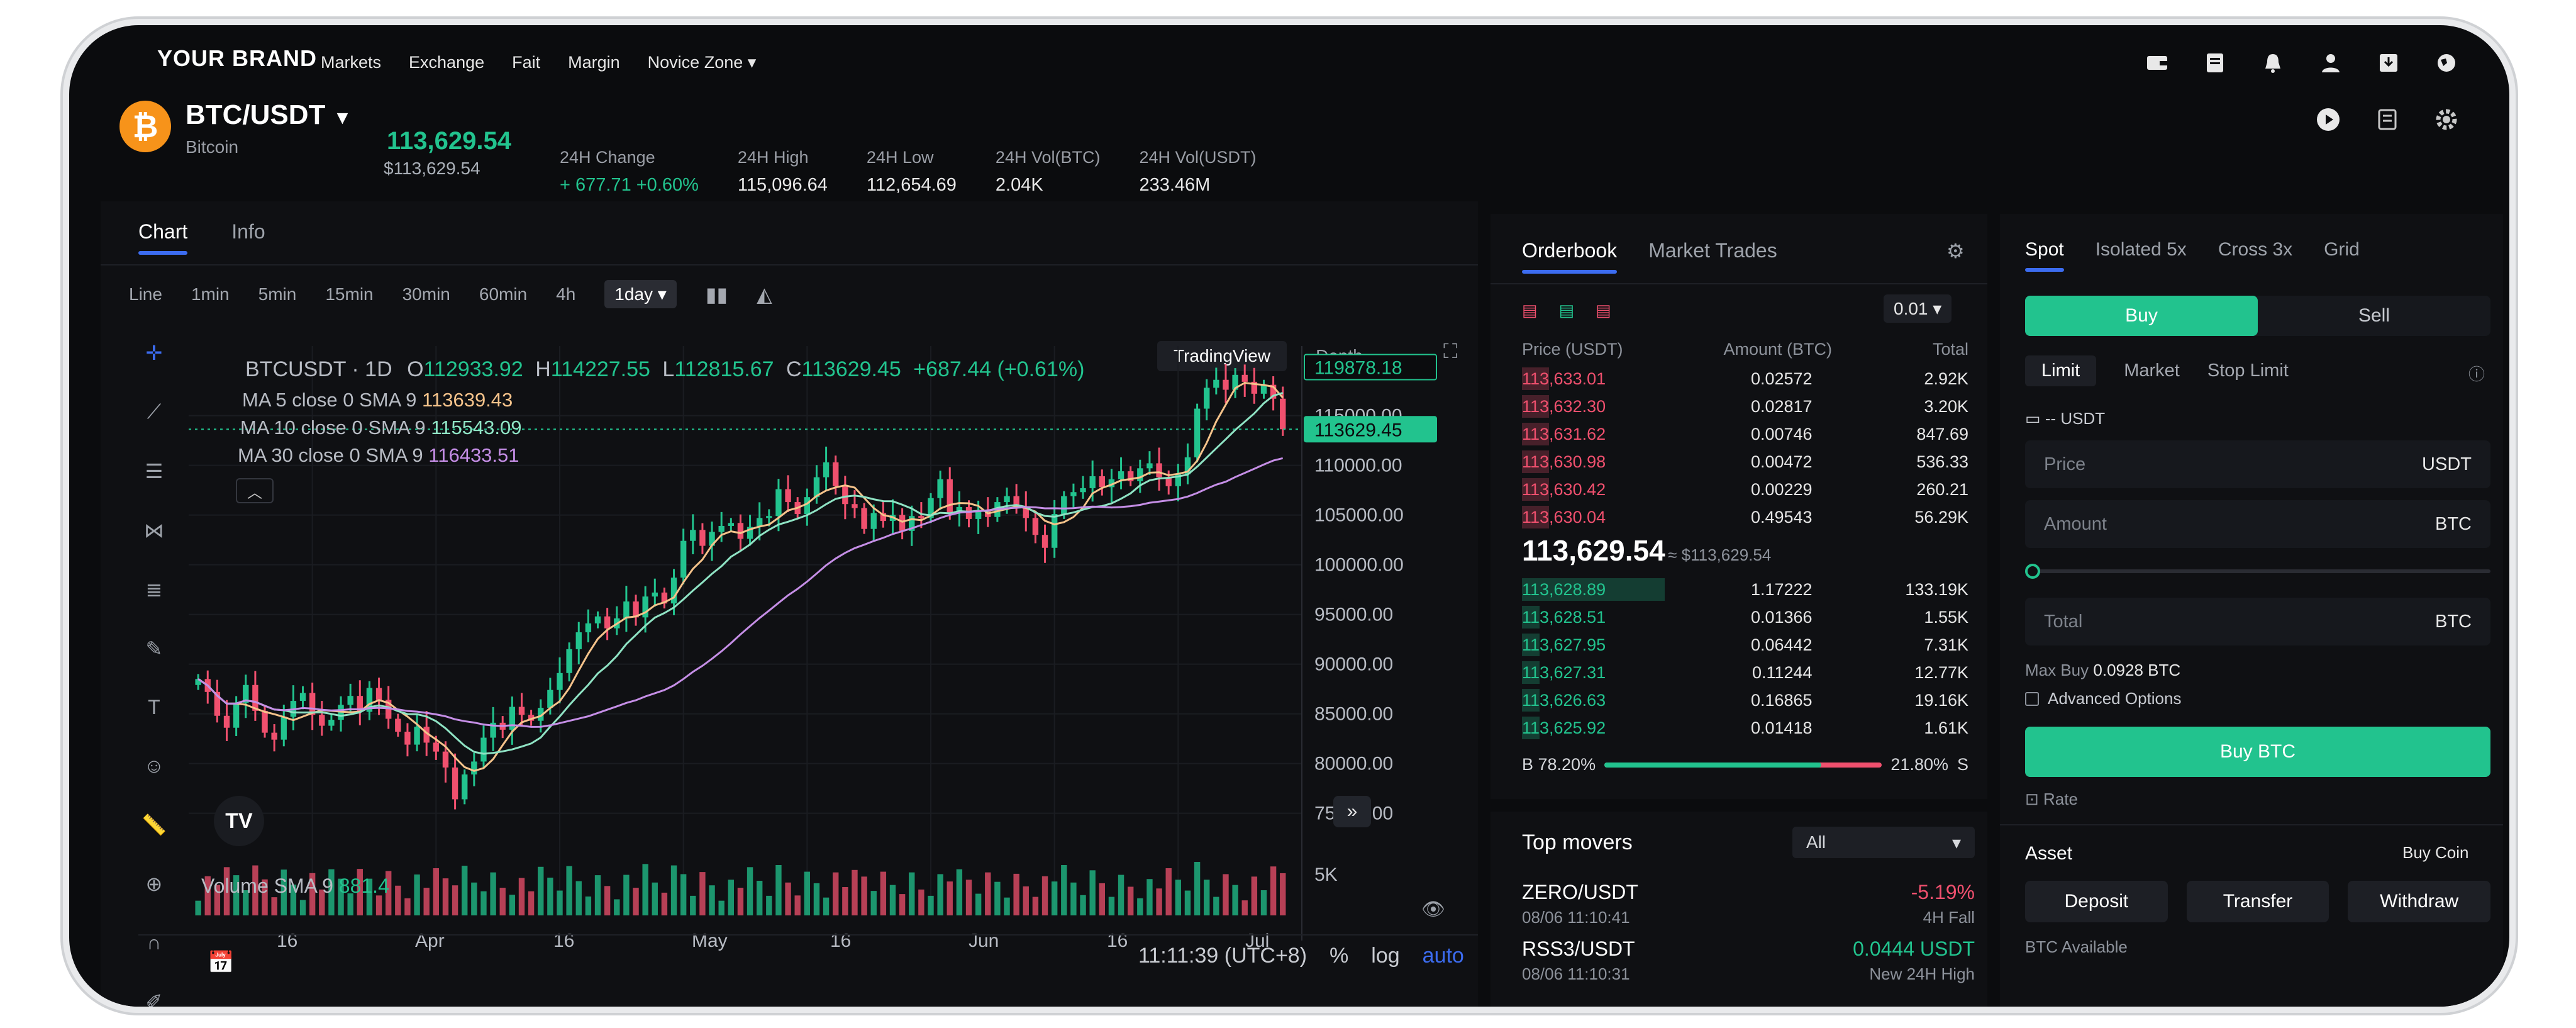 This screenshot has height=1028, width=2576. Describe the element at coordinates (1530, 310) in the screenshot. I see `layout-both-icon: ▤` at that location.